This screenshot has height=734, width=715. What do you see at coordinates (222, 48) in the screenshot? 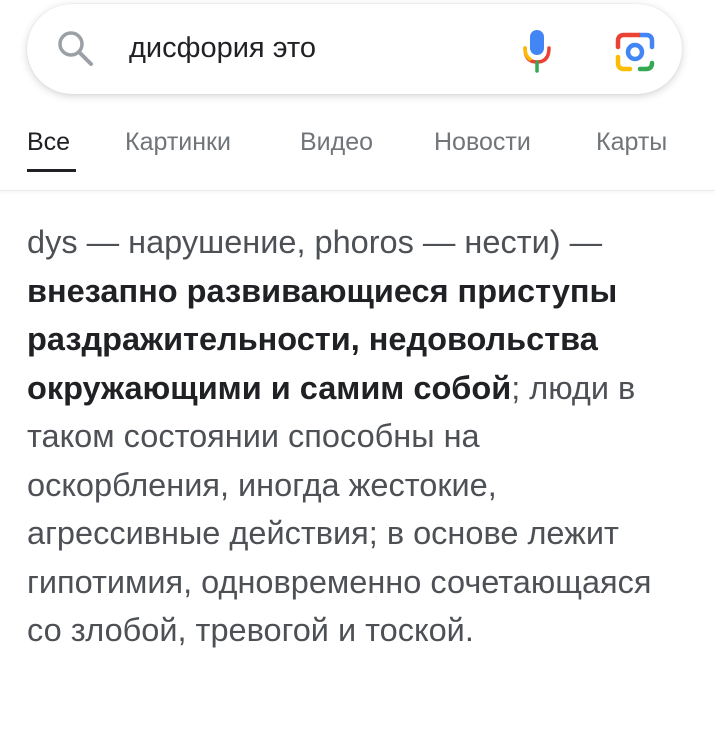
I see `search-input: дисфория это` at bounding box center [222, 48].